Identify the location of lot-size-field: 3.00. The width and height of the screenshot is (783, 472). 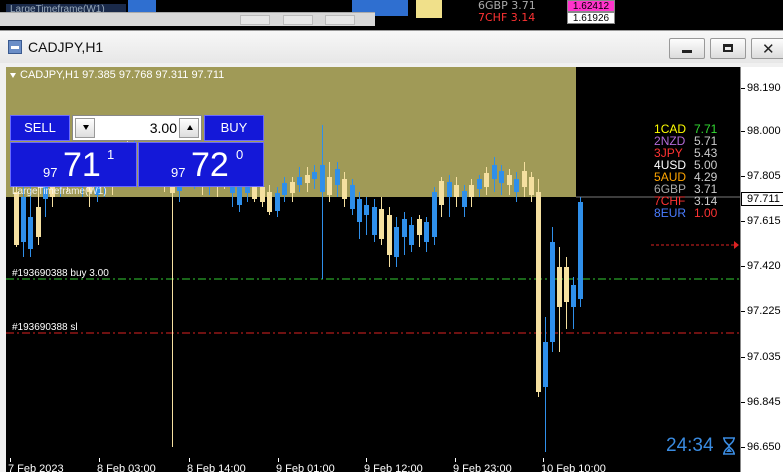
(137, 128).